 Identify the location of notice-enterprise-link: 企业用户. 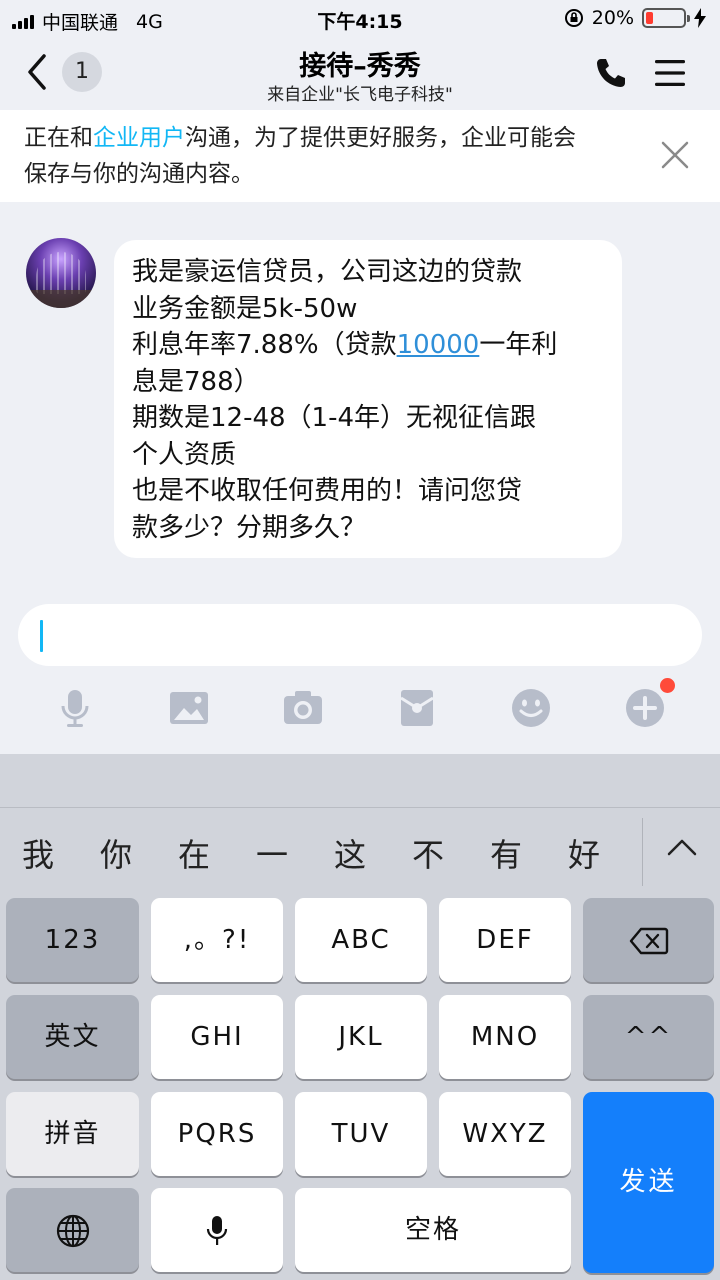
(139, 138).